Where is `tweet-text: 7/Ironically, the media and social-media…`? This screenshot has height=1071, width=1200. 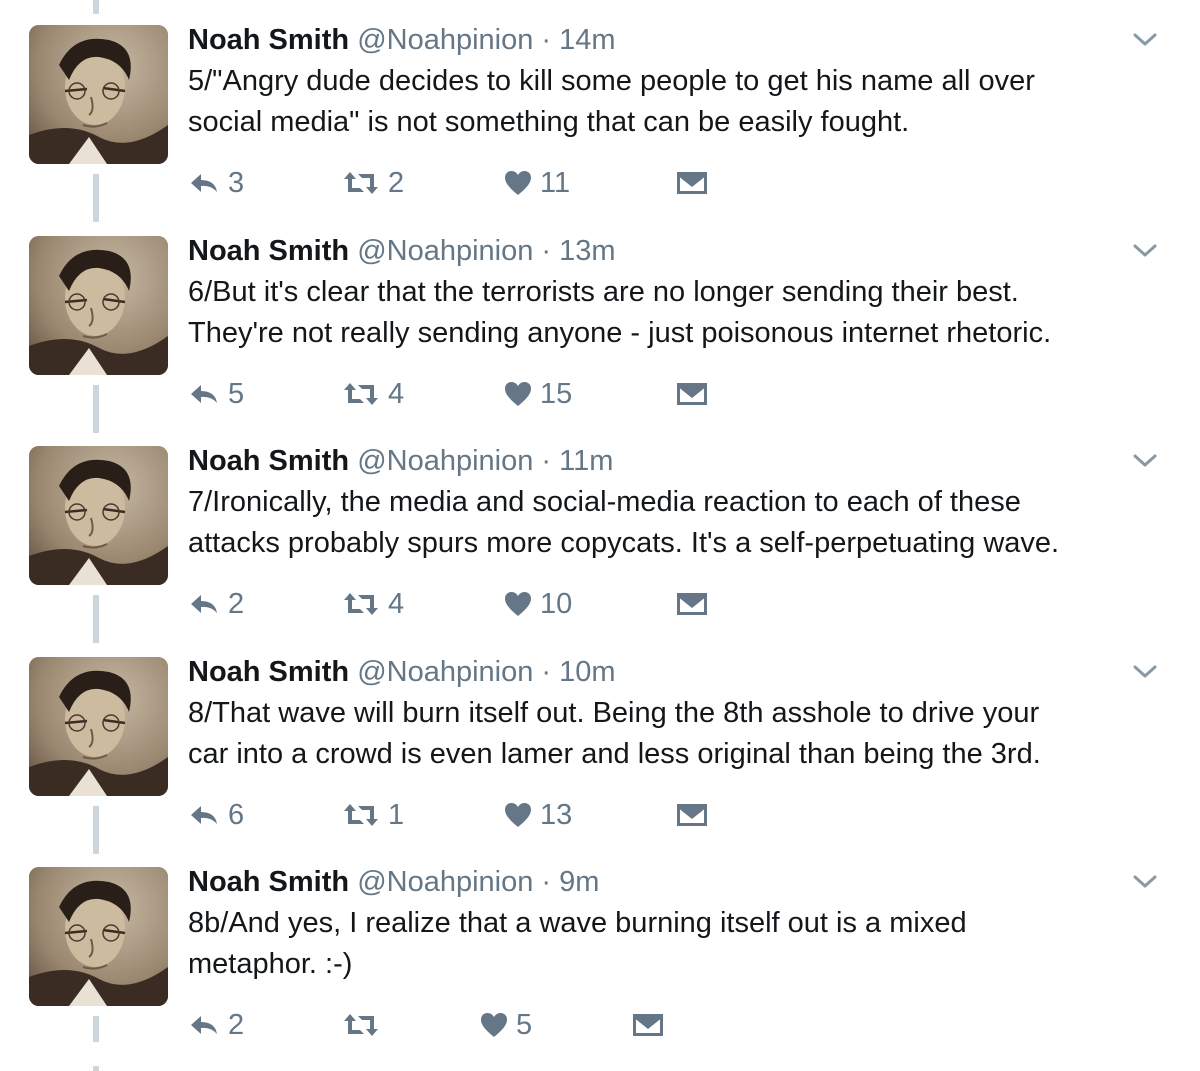
tweet-text: 7/Ironically, the media and social-media… is located at coordinates (624, 522).